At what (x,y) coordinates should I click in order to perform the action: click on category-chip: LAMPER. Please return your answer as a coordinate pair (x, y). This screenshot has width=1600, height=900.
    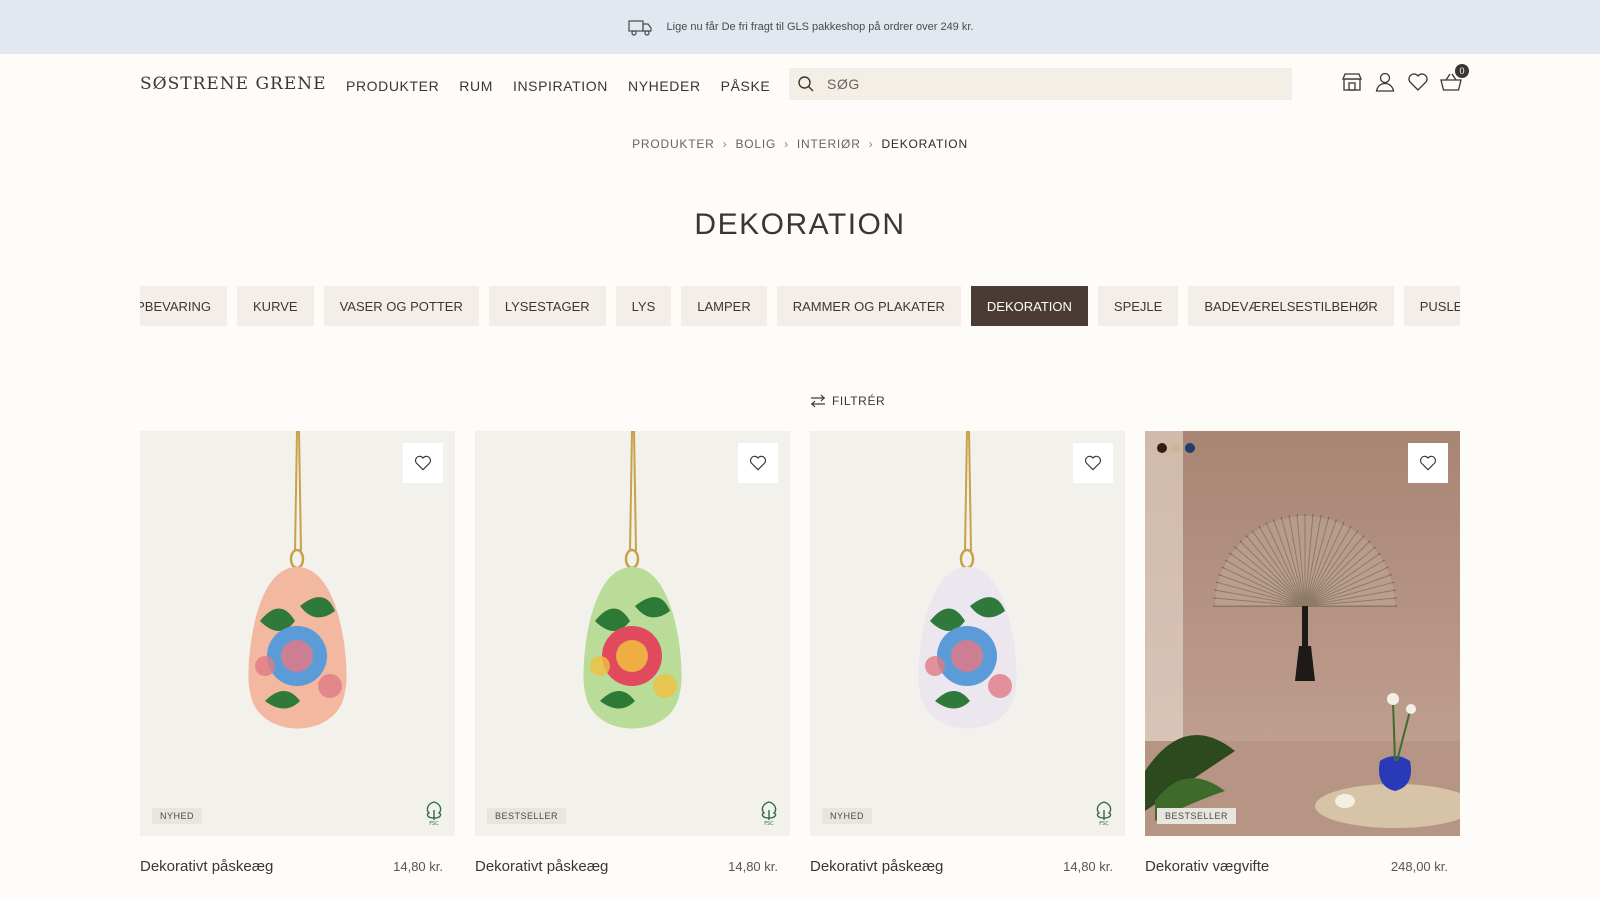
    Looking at the image, I should click on (724, 306).